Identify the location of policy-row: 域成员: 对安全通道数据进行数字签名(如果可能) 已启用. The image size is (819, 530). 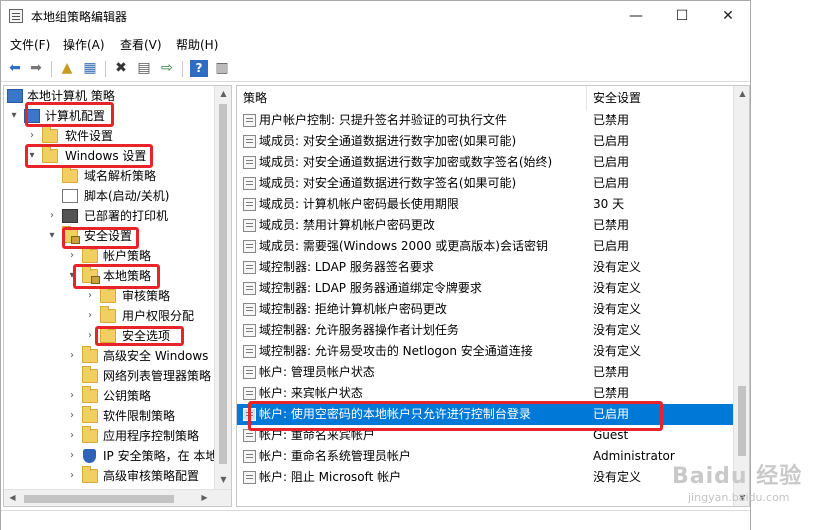
(486, 183).